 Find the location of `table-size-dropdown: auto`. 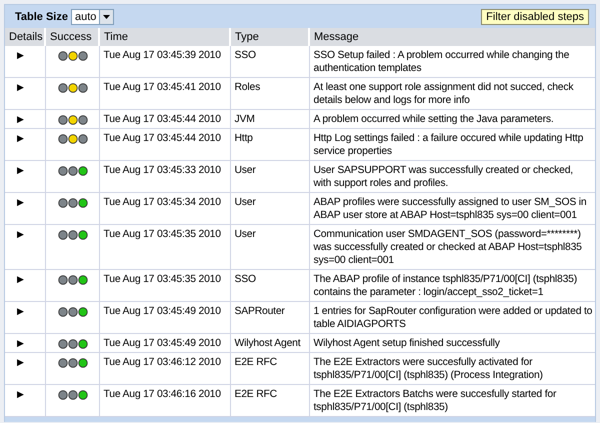

table-size-dropdown: auto is located at coordinates (92, 16).